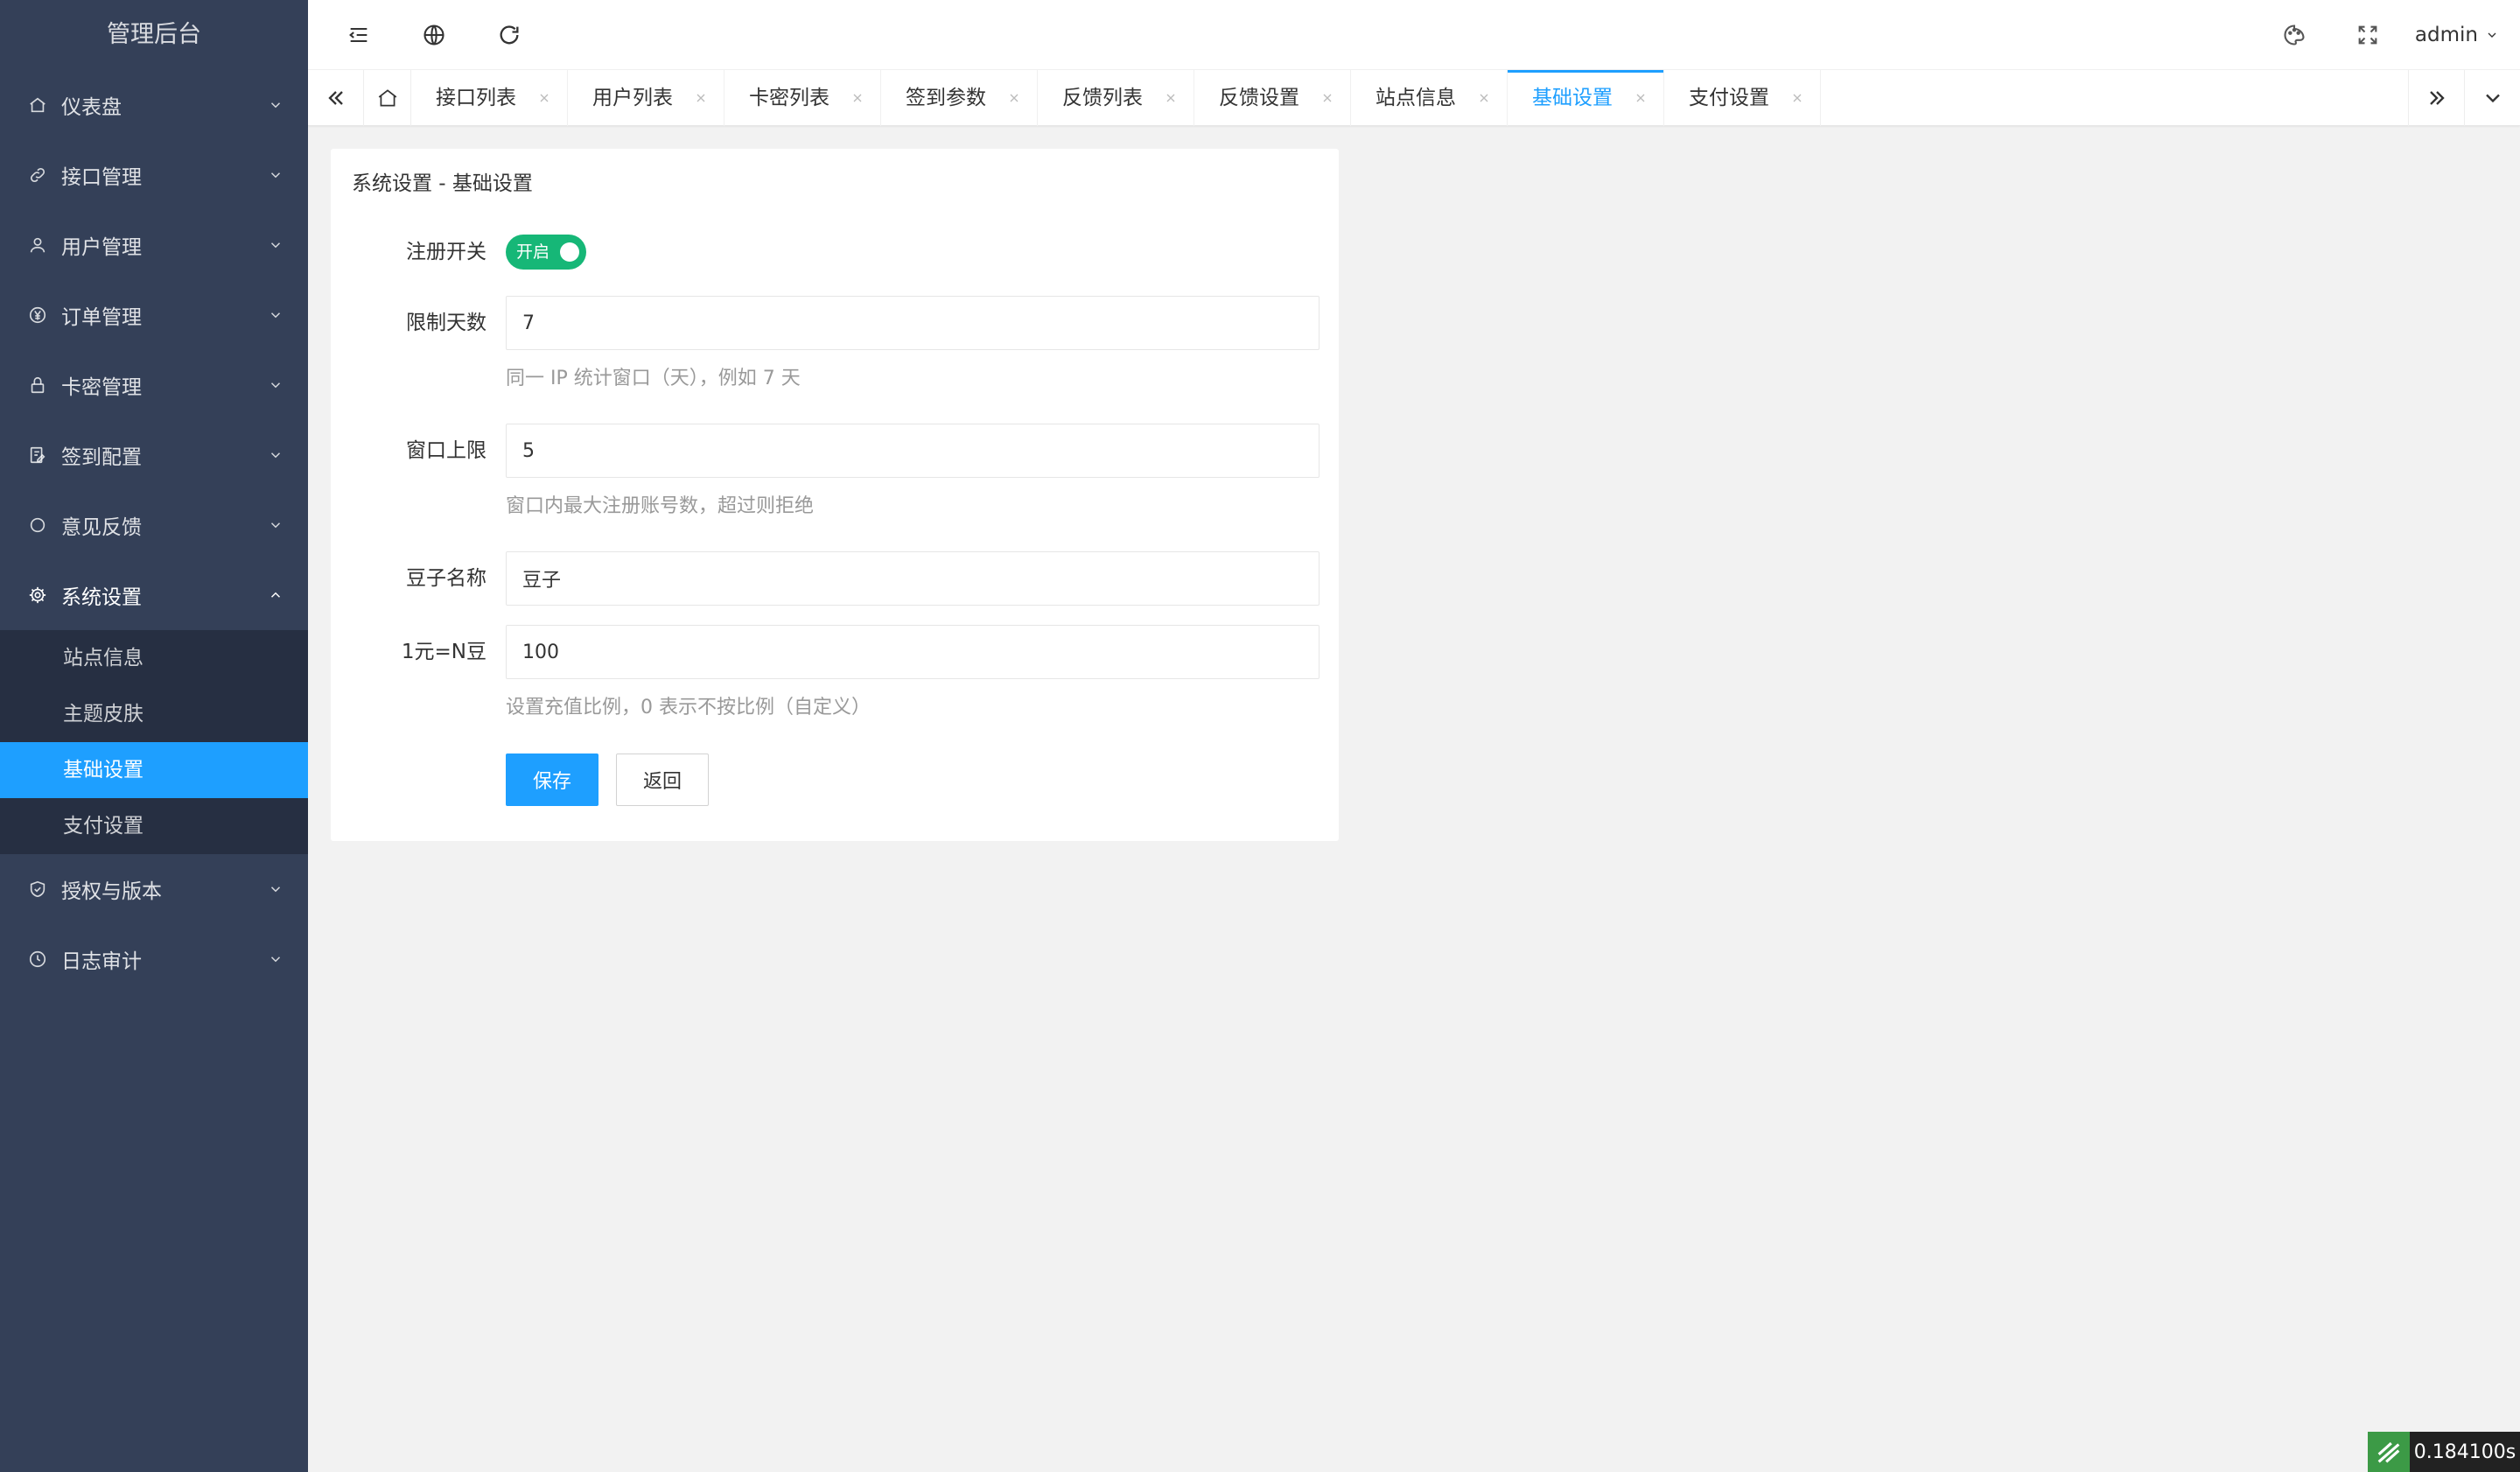 This screenshot has width=2520, height=1472. I want to click on window-limit-label: 窗口上限, so click(446, 451).